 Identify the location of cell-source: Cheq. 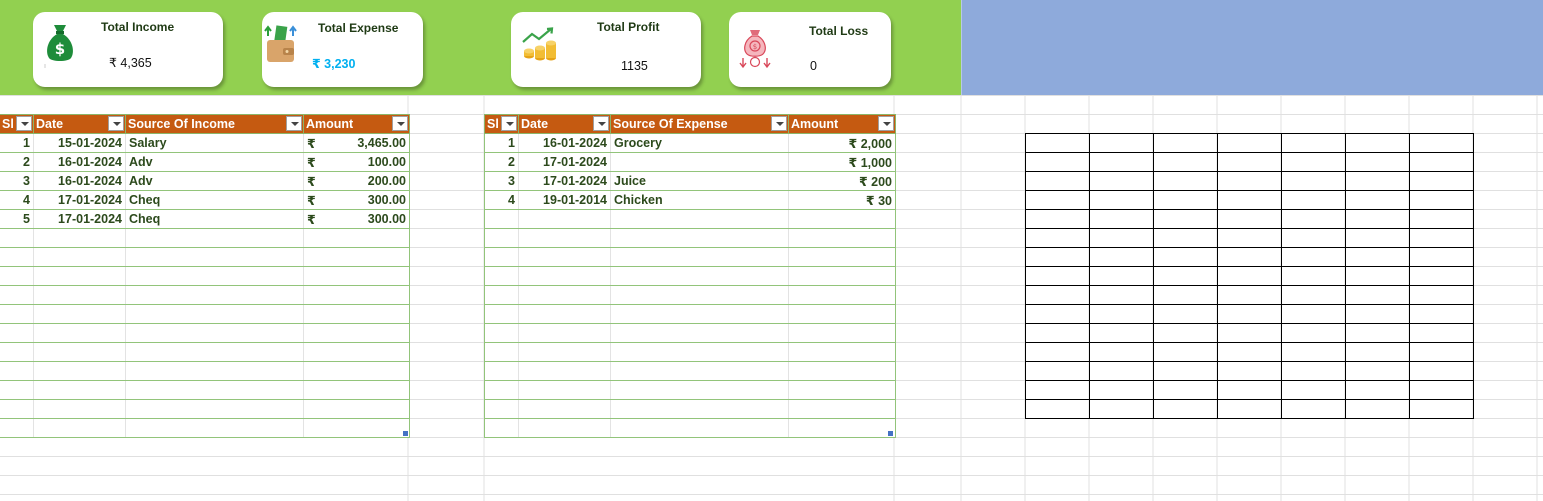
(214, 219).